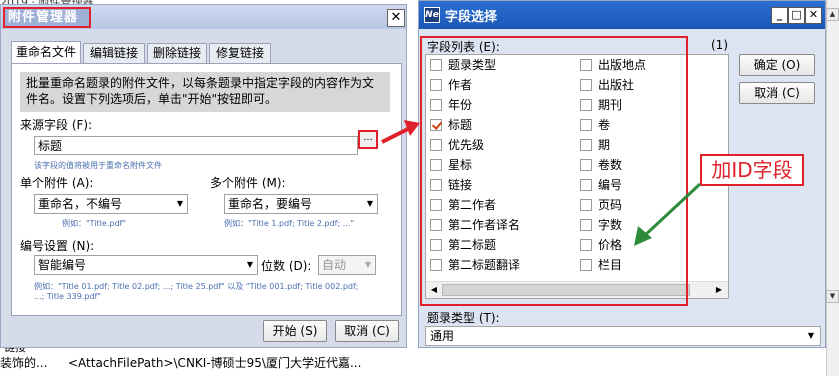 Image resolution: width=839 pixels, height=376 pixels. What do you see at coordinates (460, 105) in the screenshot?
I see `checkbox-label: 年份` at bounding box center [460, 105].